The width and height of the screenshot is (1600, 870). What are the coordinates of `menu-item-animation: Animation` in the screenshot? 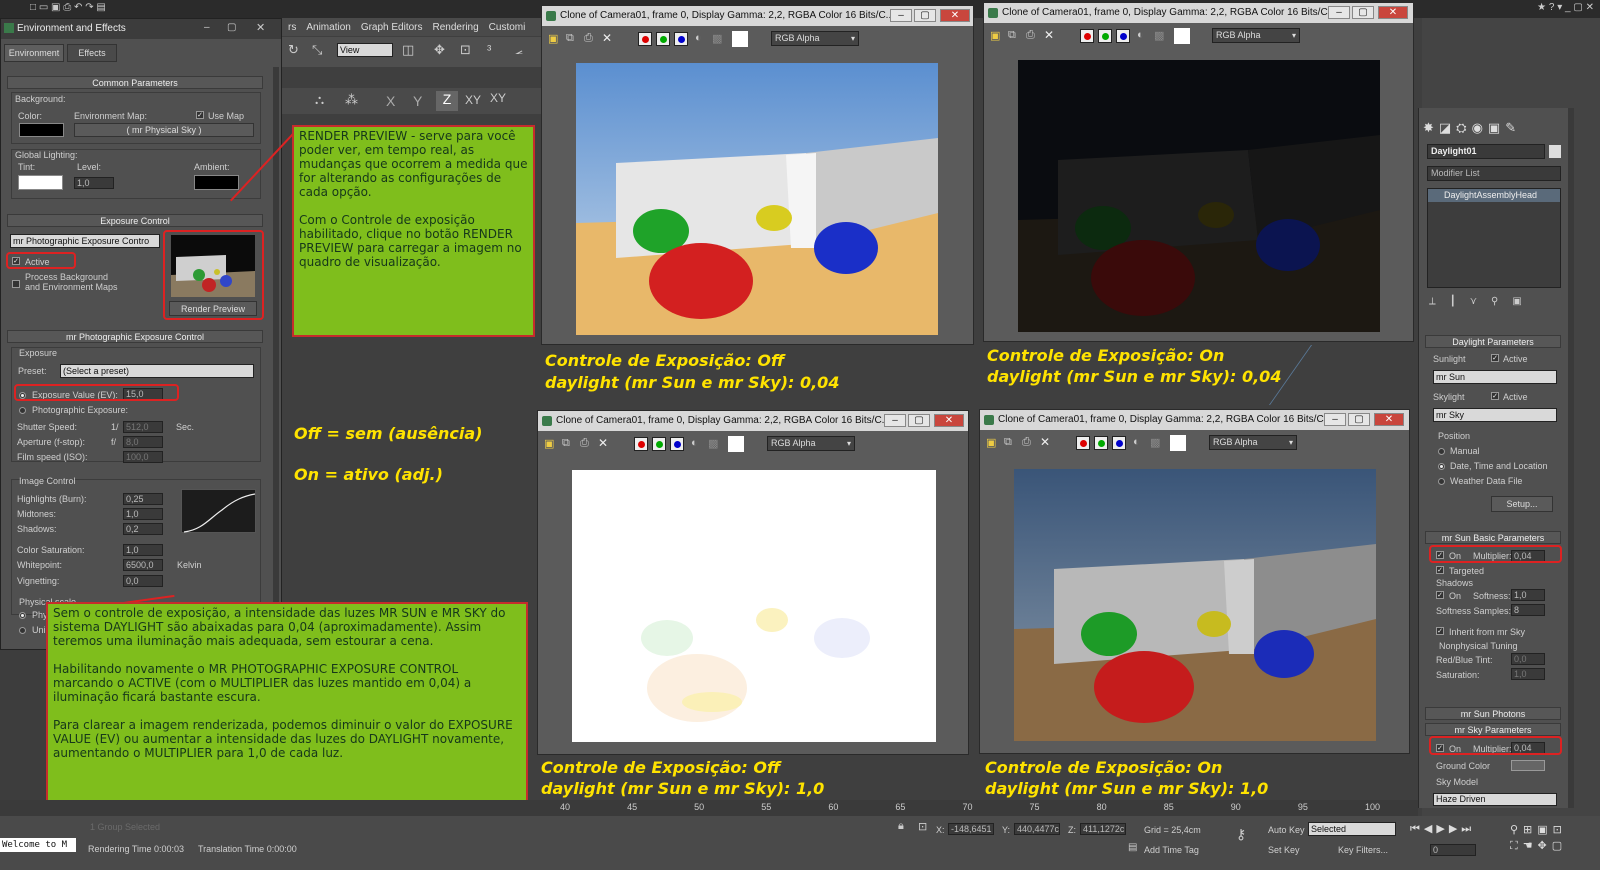 It's located at (328, 27).